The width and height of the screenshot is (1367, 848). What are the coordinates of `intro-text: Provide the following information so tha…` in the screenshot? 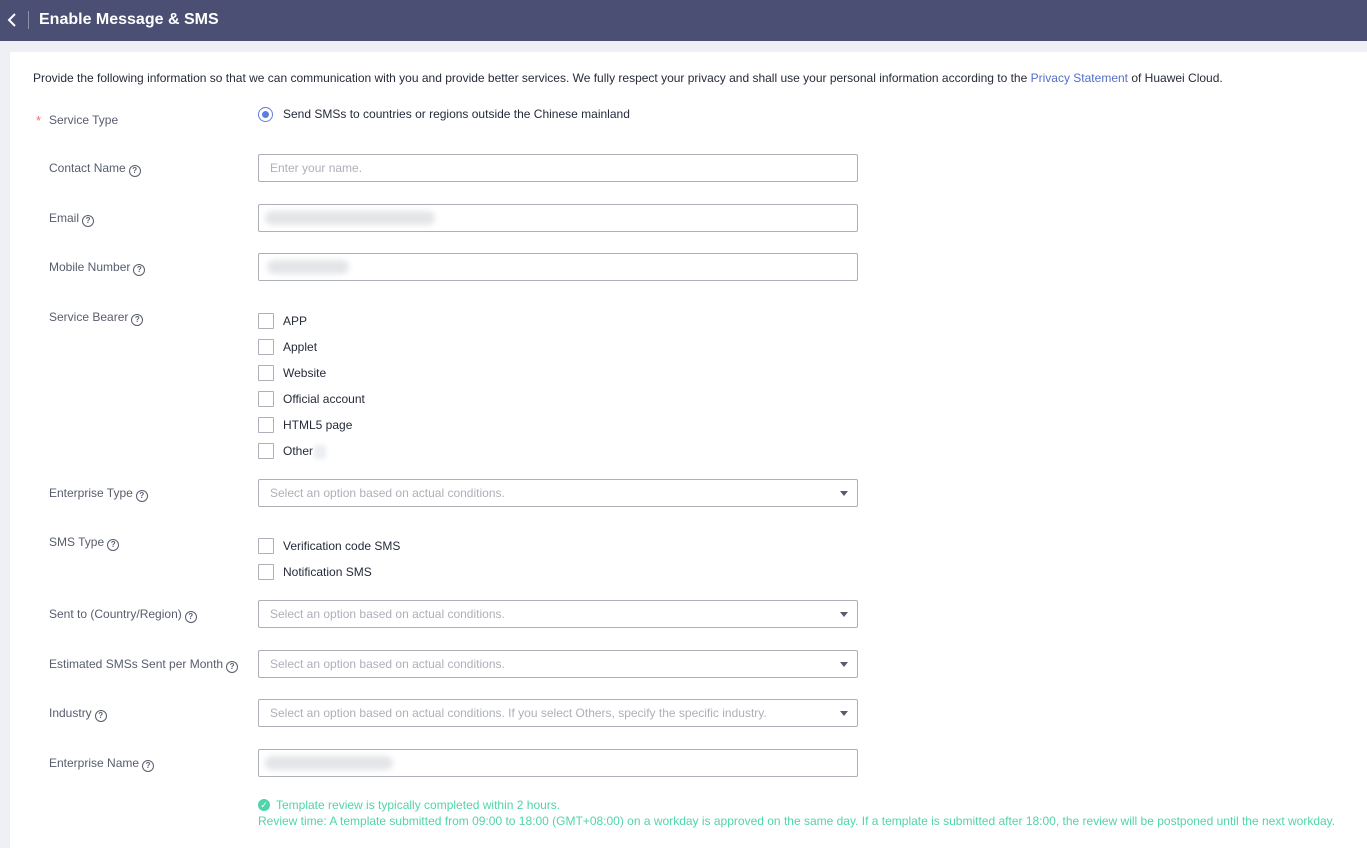 It's located at (628, 78).